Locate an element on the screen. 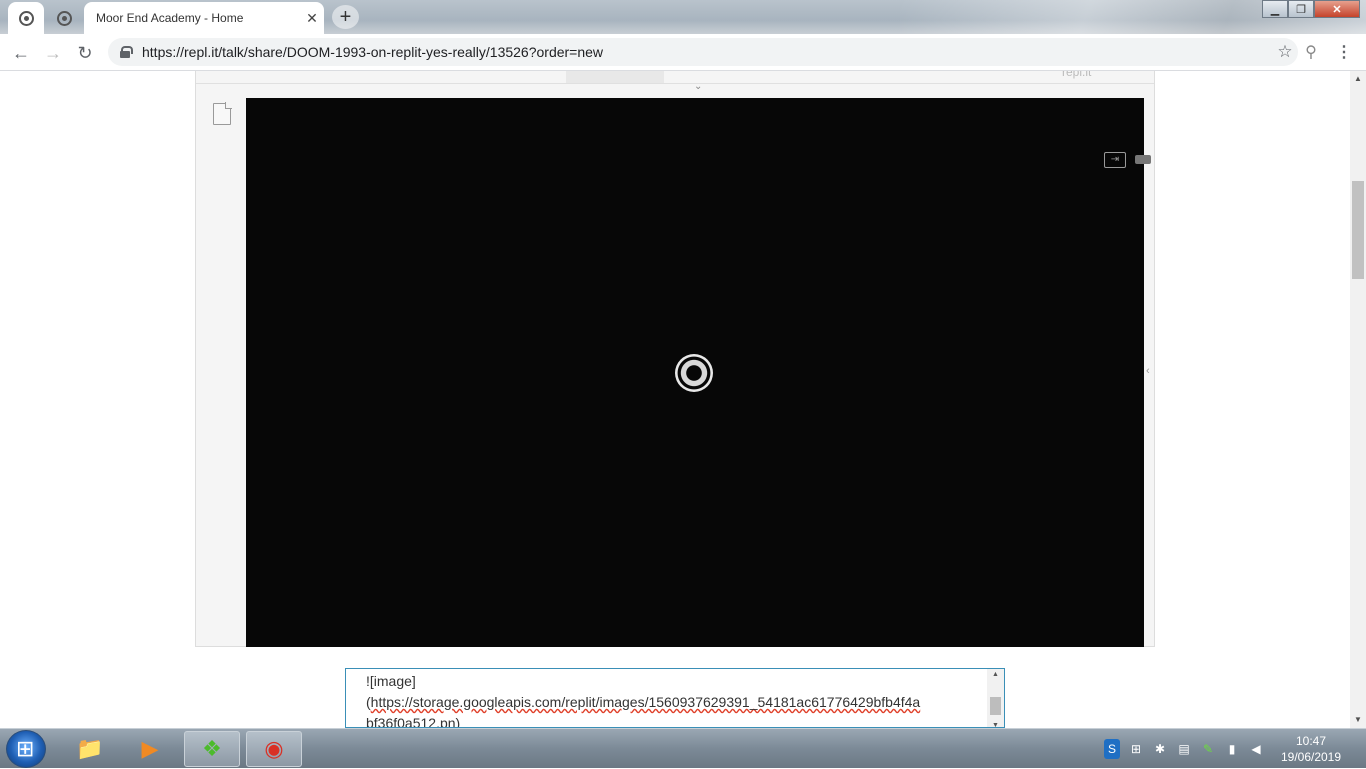 This screenshot has width=1366, height=769. embed-header: repl.it ⌄ is located at coordinates (675, 81).